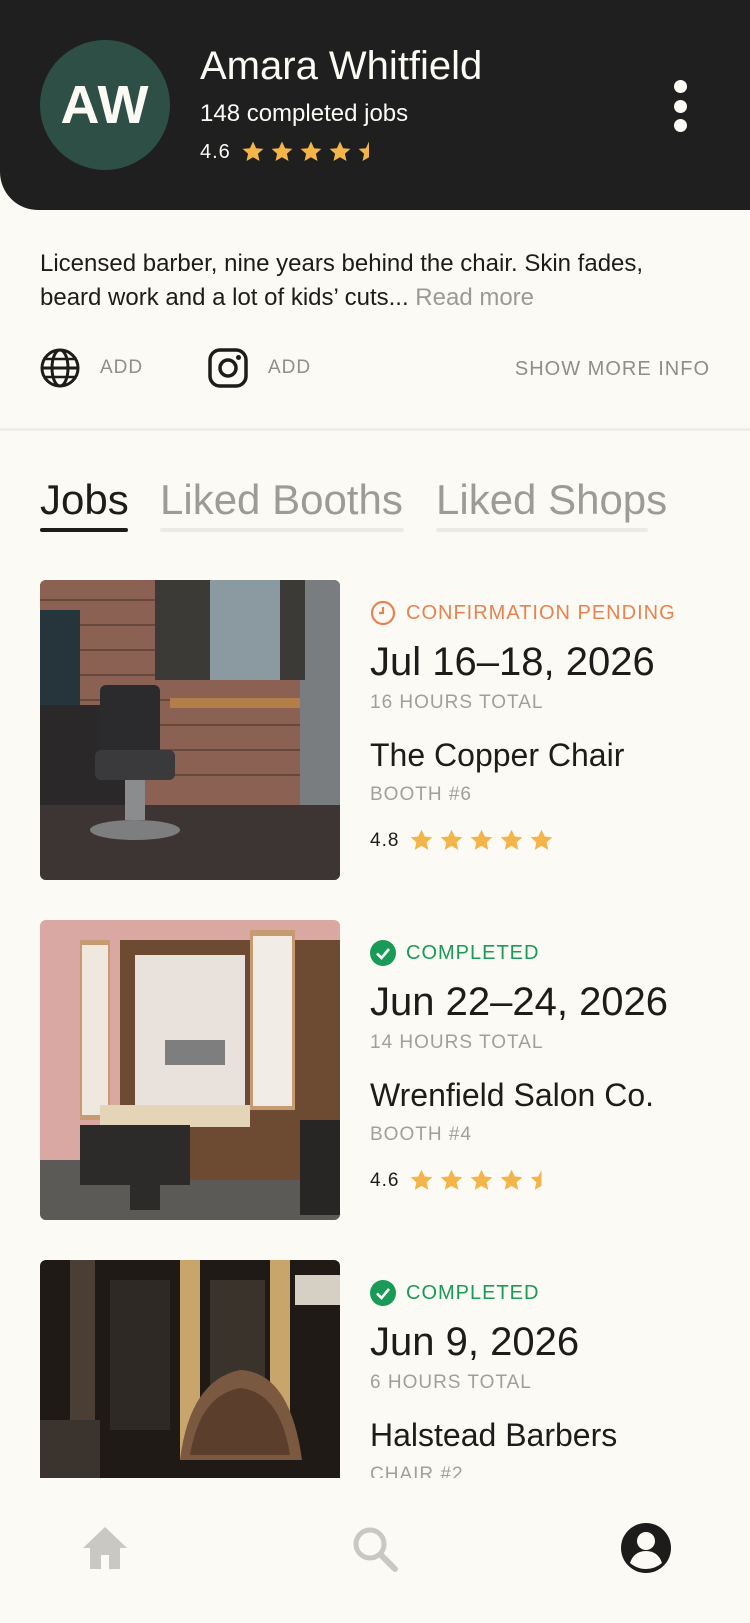  What do you see at coordinates (646, 1548) in the screenshot?
I see `profile-icon` at bounding box center [646, 1548].